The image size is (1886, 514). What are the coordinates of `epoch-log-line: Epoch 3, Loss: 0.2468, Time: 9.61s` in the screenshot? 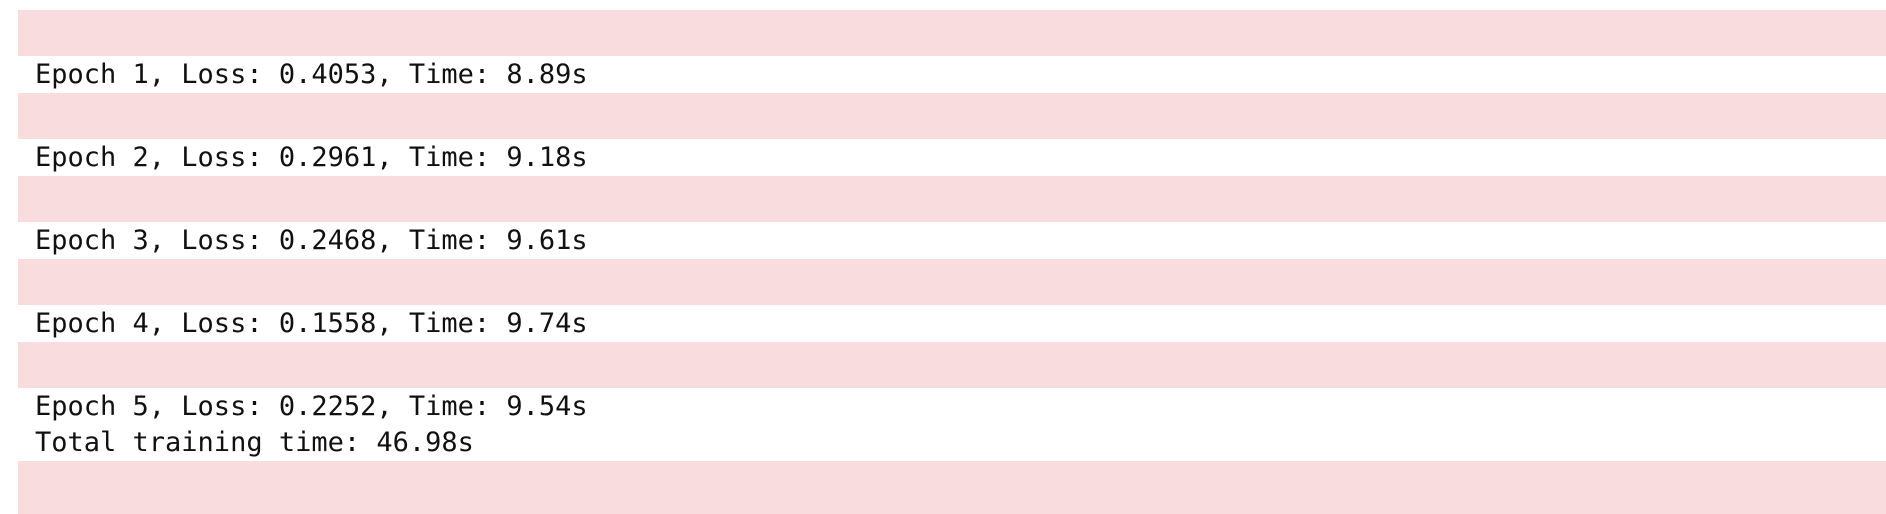 It's located at (311, 240).